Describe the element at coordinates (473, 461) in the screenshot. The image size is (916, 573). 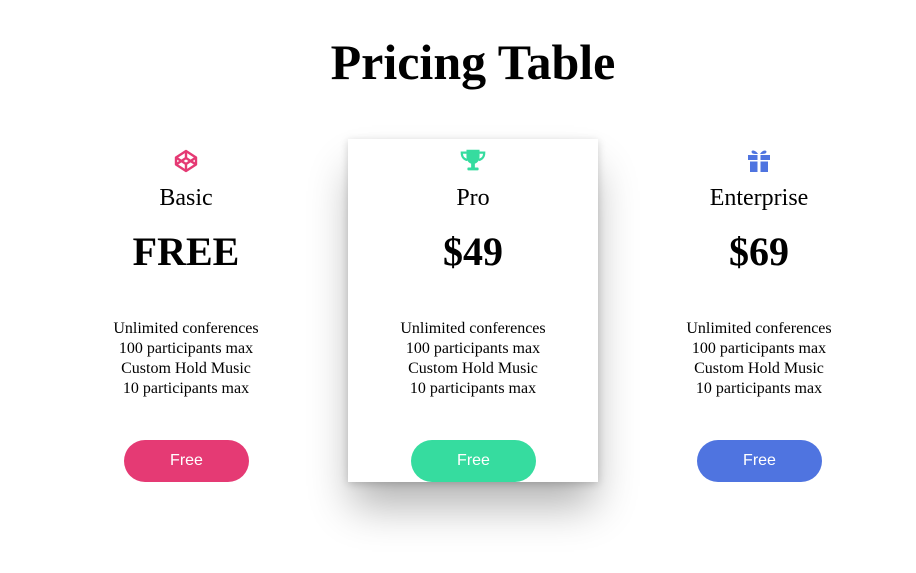
I see `select-pro-button: Free` at that location.